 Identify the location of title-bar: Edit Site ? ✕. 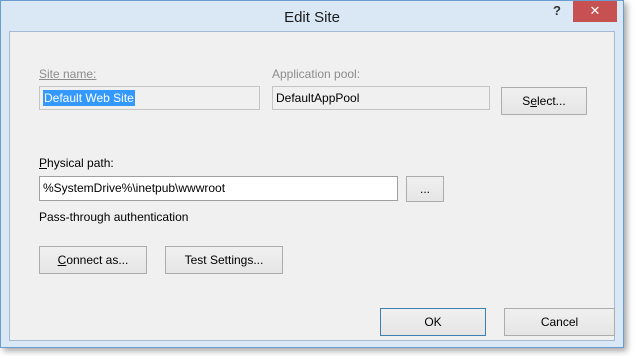
(312, 16).